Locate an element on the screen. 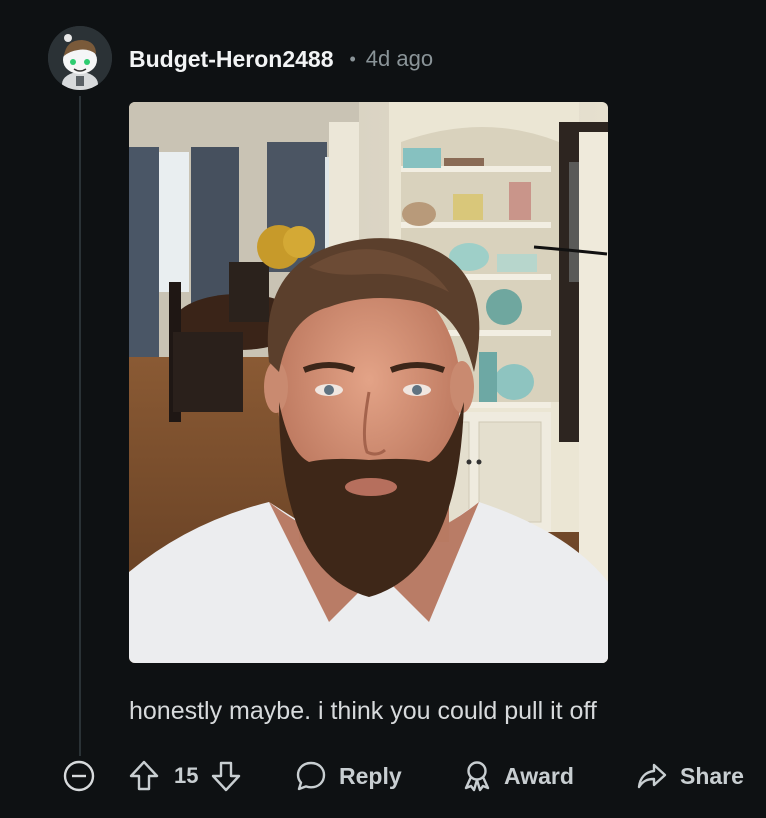  comment-timestamp: 4d ago is located at coordinates (399, 59).